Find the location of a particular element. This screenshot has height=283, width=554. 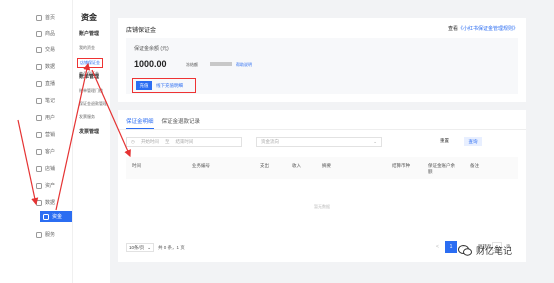

nav-item-customer: 客户 is located at coordinates (45, 151).